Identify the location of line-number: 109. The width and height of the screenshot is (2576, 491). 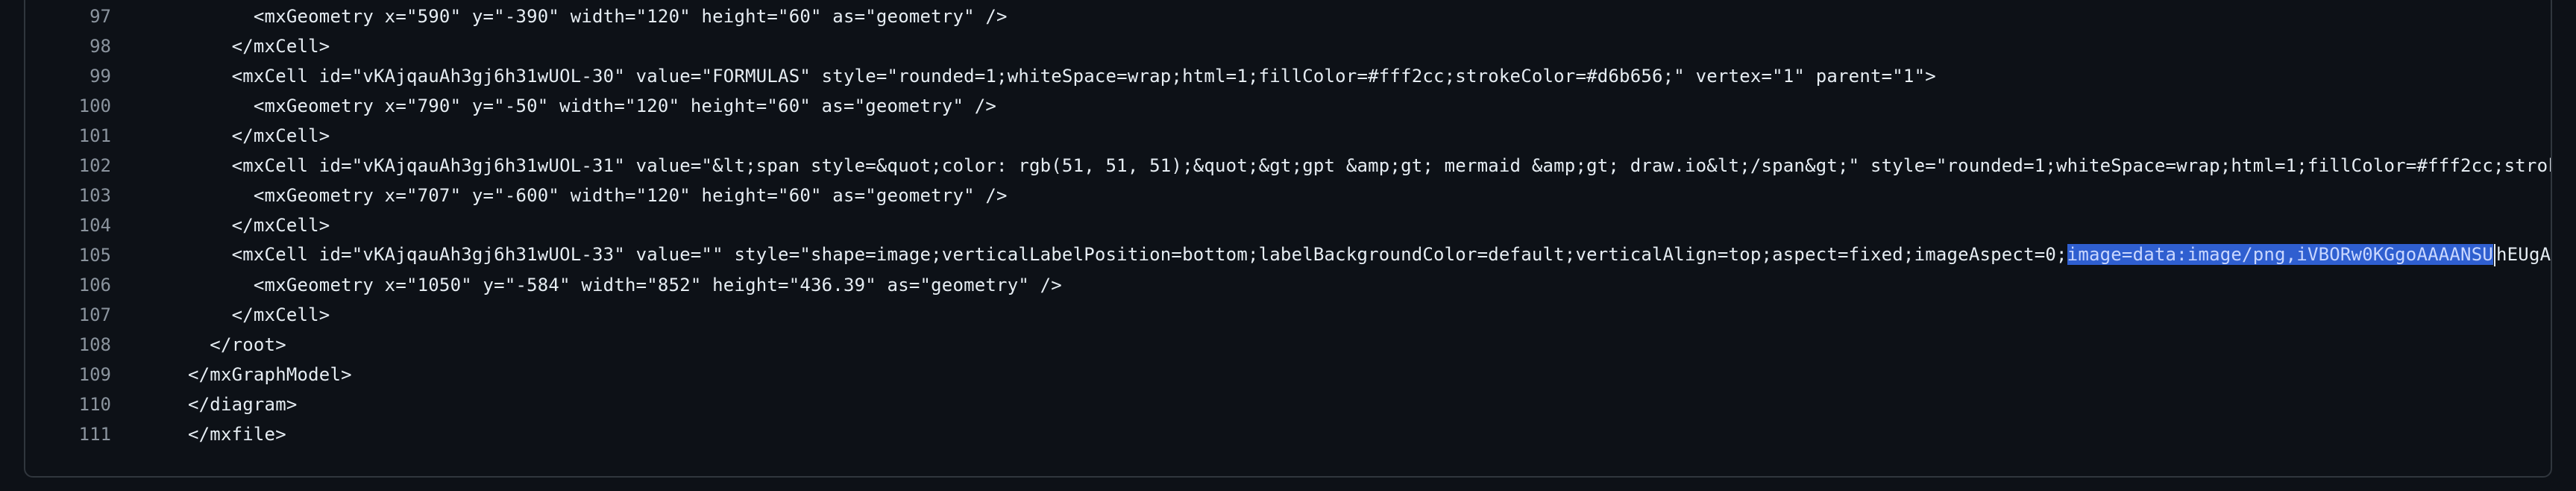
(68, 374).